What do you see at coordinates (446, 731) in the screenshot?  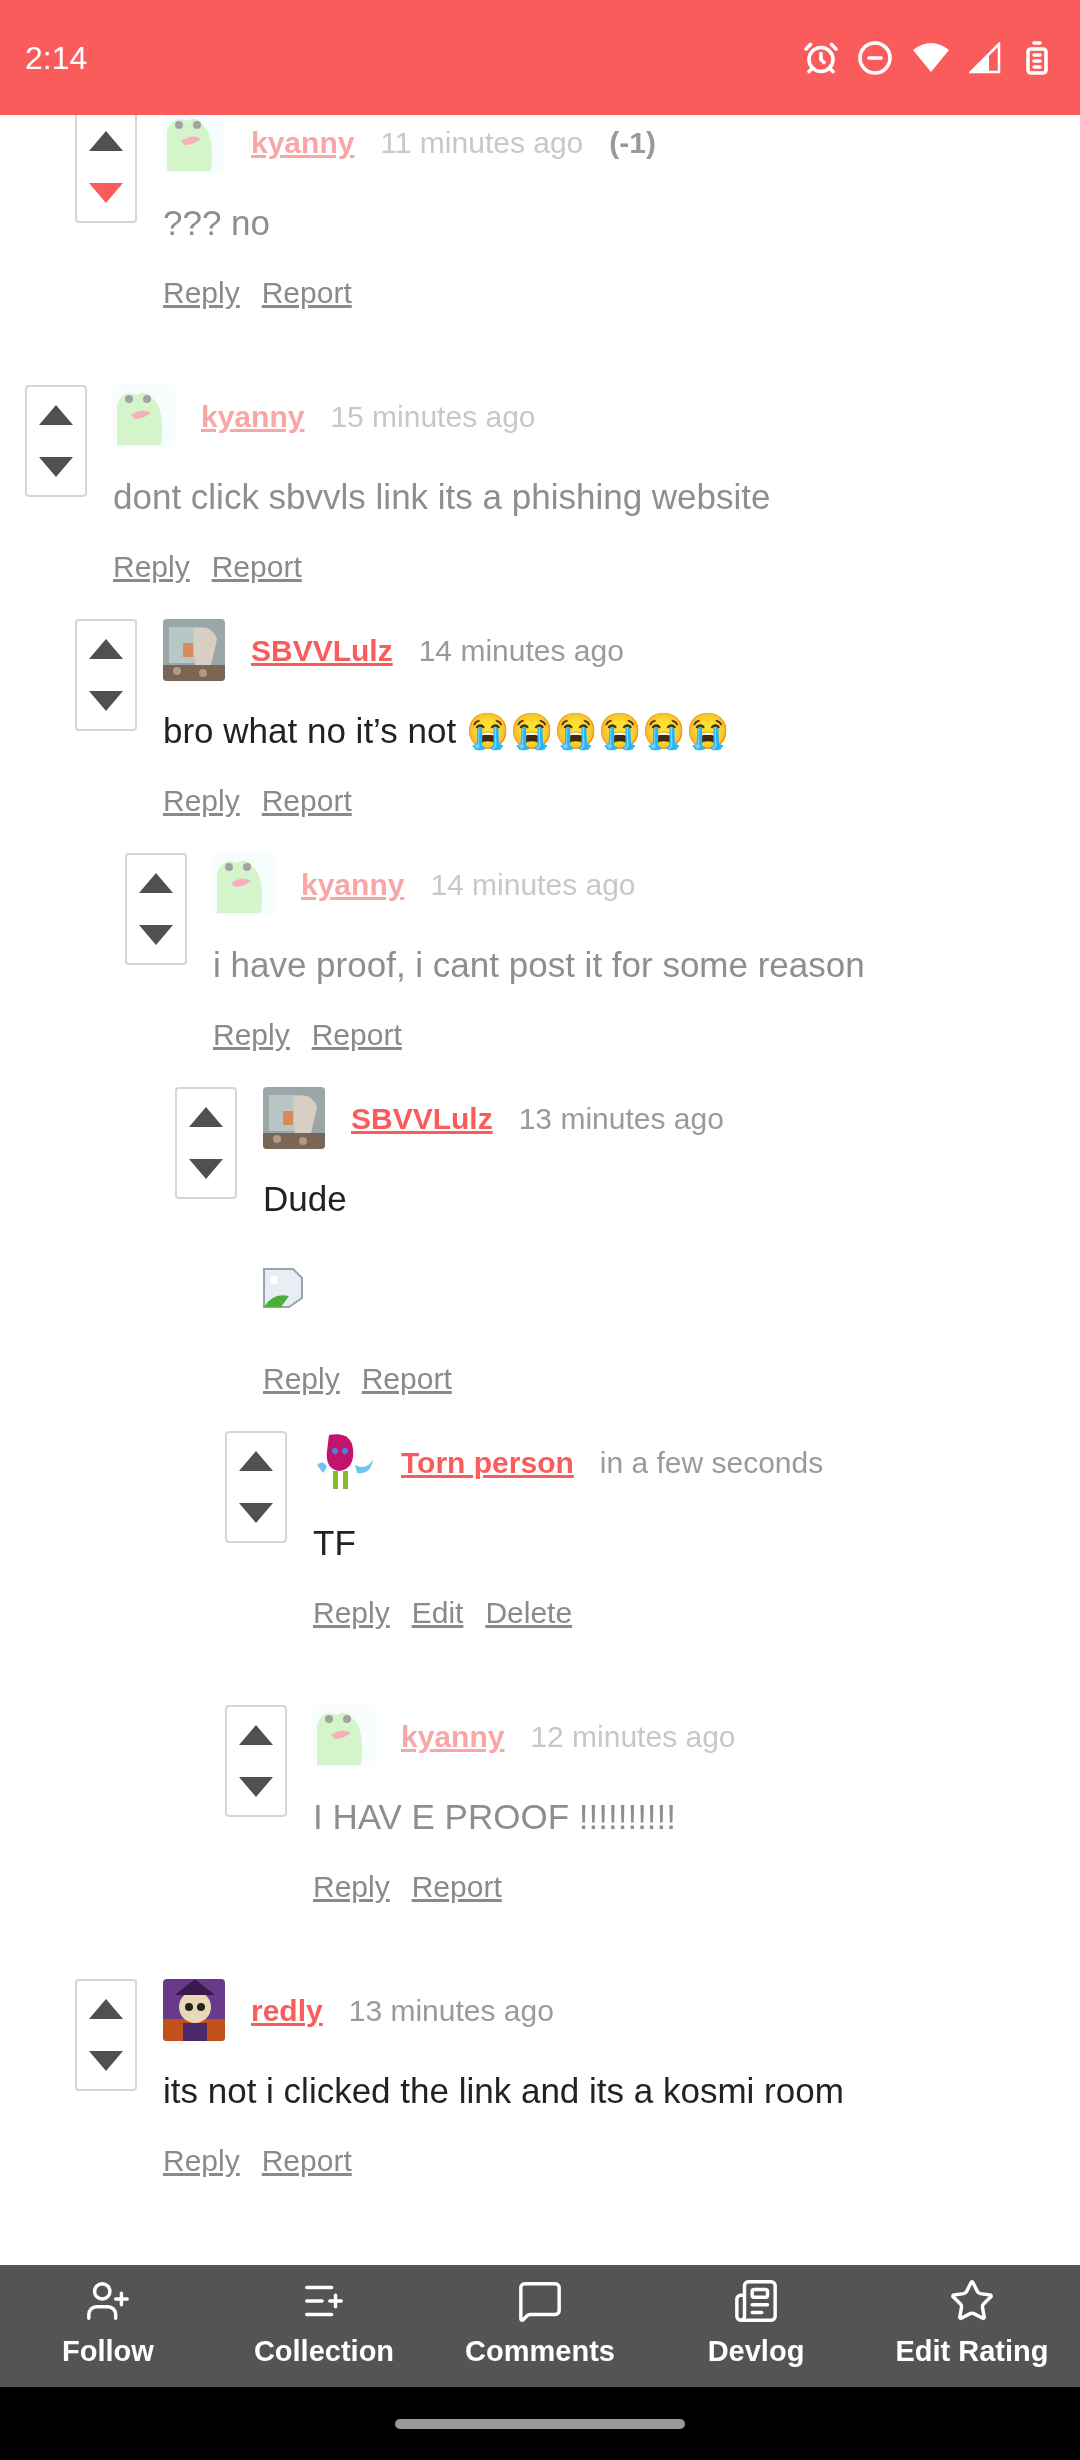 I see `comment-text: bro what no it’s not 😭😭😭😭😭😭` at bounding box center [446, 731].